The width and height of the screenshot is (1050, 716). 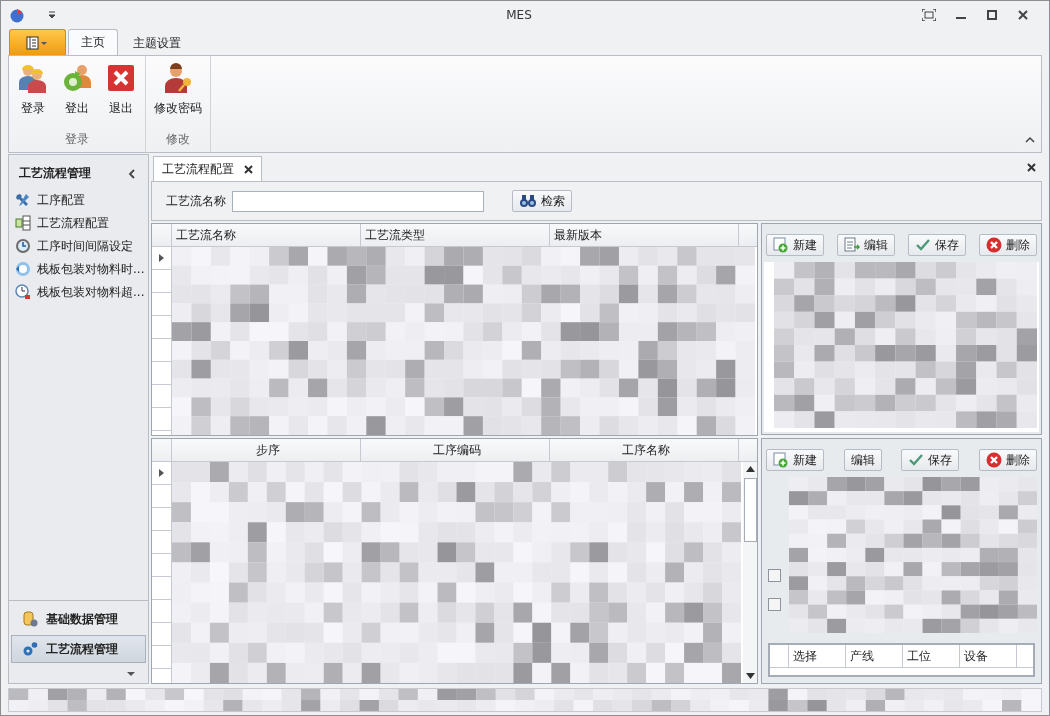 I want to click on column-header: 工艺流类型, so click(x=455, y=235).